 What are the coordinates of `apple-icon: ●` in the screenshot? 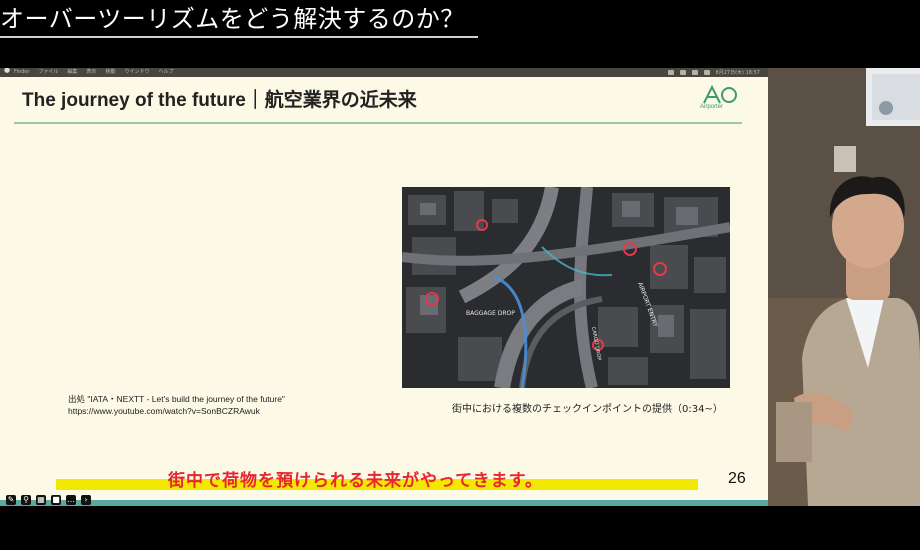 It's located at (7, 71).